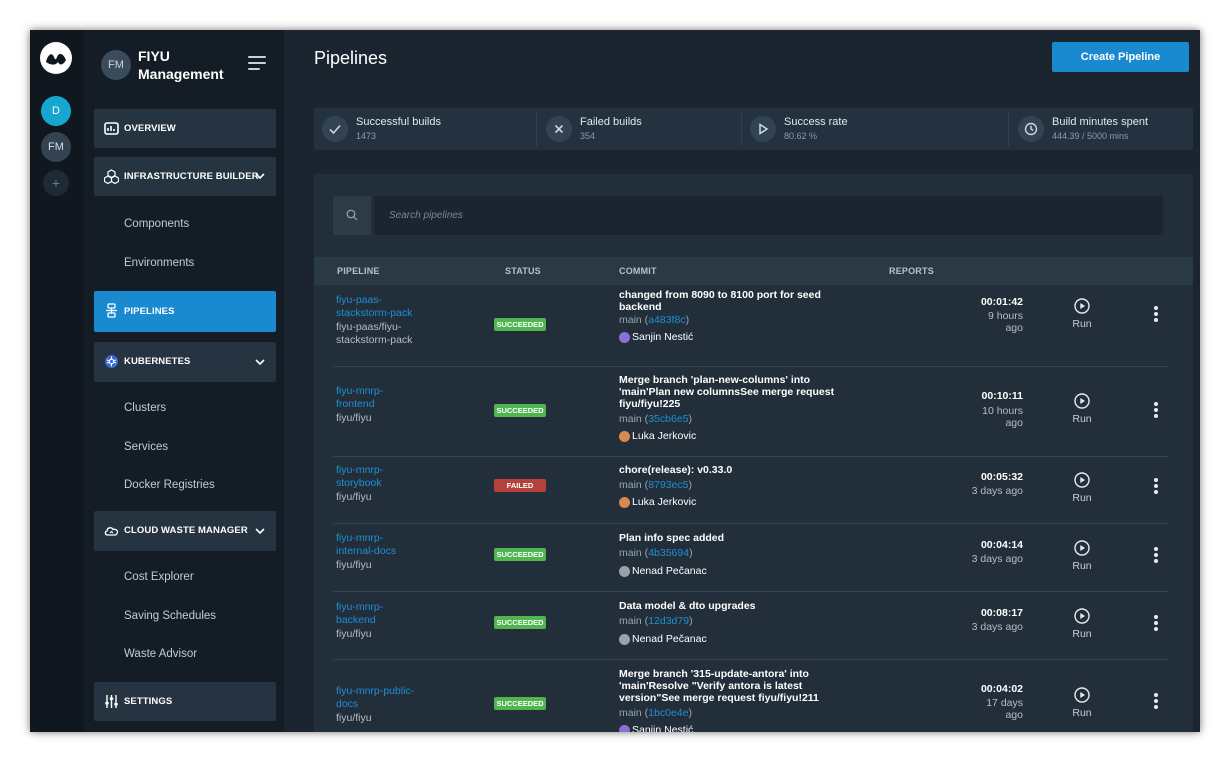  What do you see at coordinates (169, 485) in the screenshot?
I see `nav-docker-registries: Docker Registries` at bounding box center [169, 485].